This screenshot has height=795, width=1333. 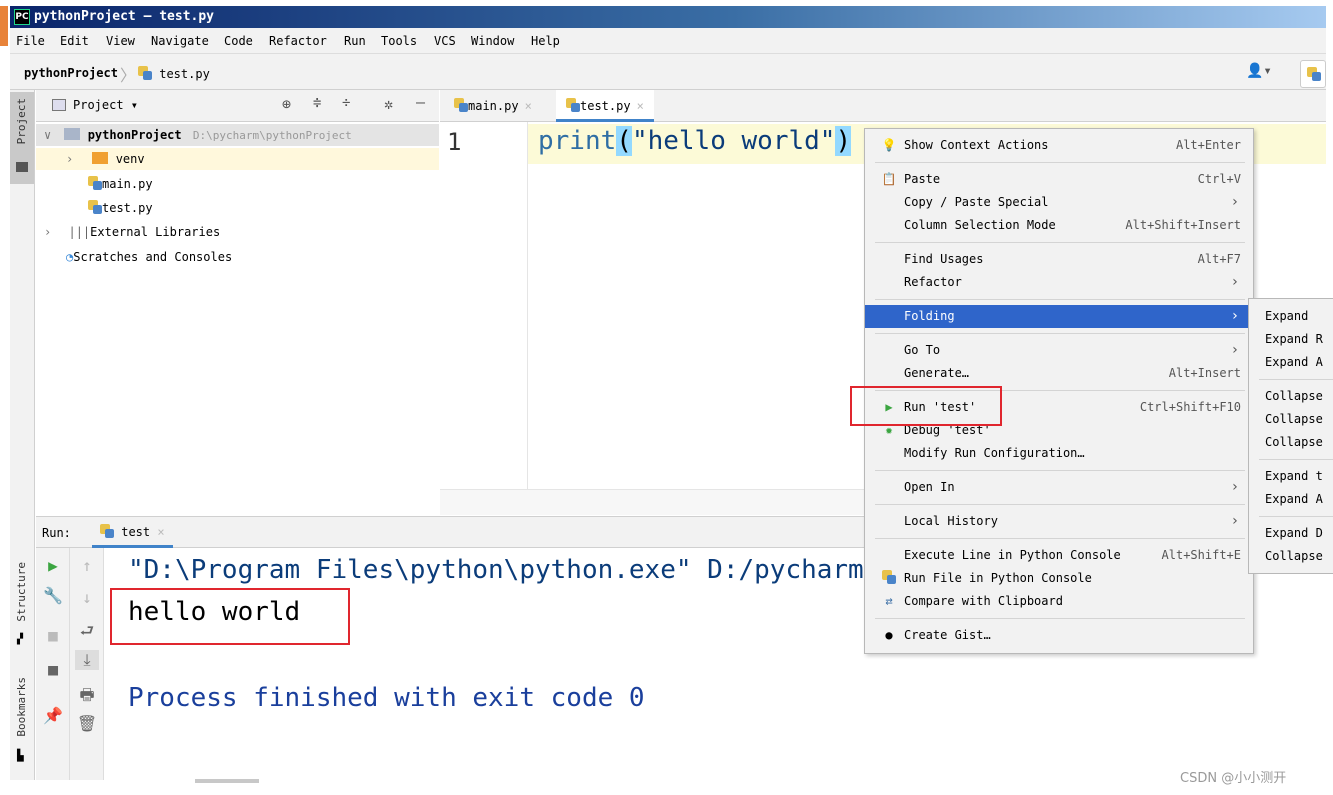 I want to click on line-number: 1, so click(x=454, y=142).